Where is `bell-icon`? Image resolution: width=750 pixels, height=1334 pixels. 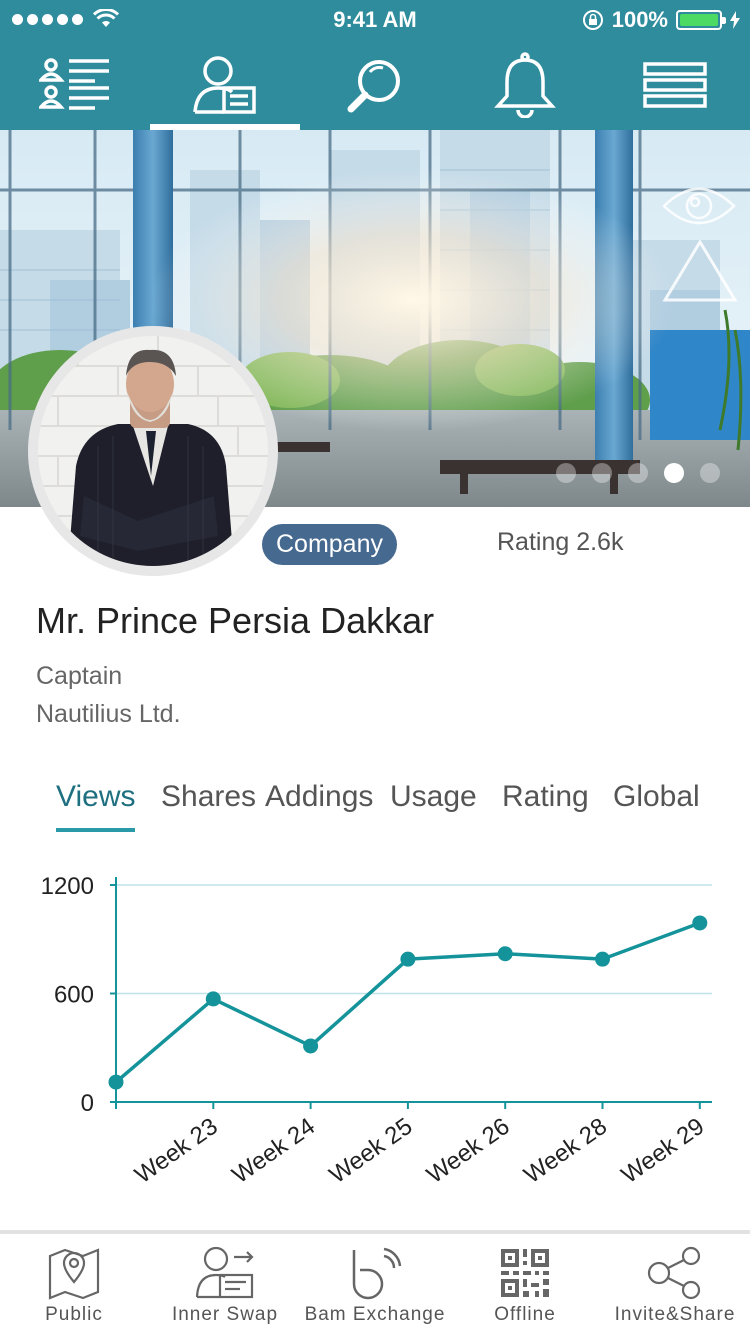
bell-icon is located at coordinates (525, 85).